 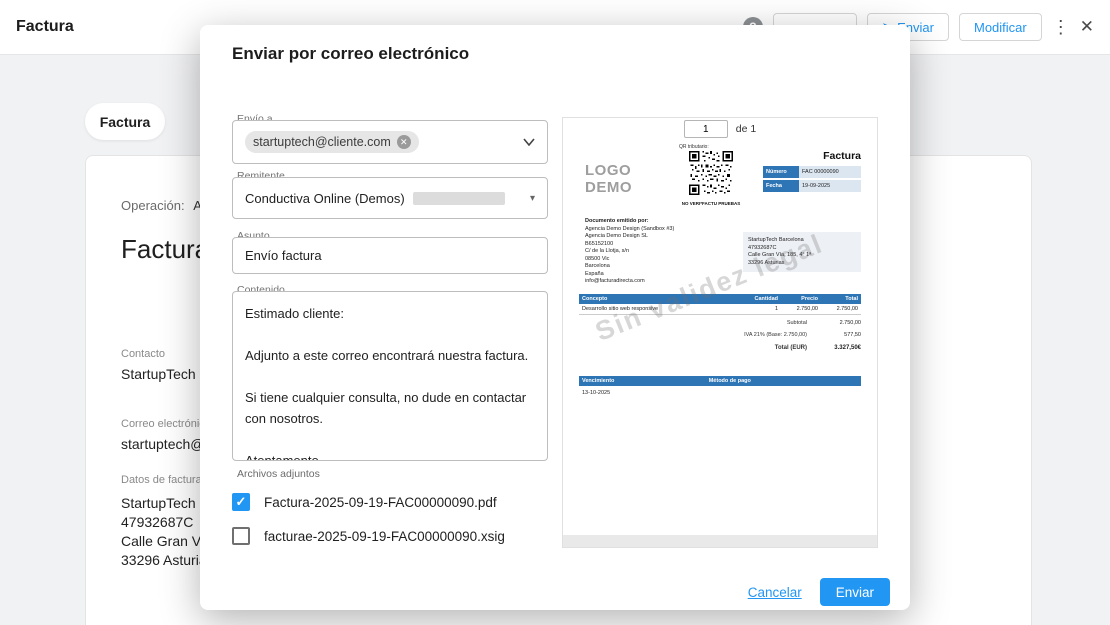 I want to click on col-precio: Precio, so click(x=809, y=299).